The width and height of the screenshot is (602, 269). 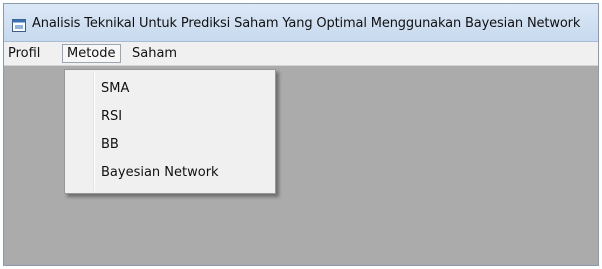 What do you see at coordinates (94, 131) in the screenshot?
I see `menu-gutter-divider` at bounding box center [94, 131].